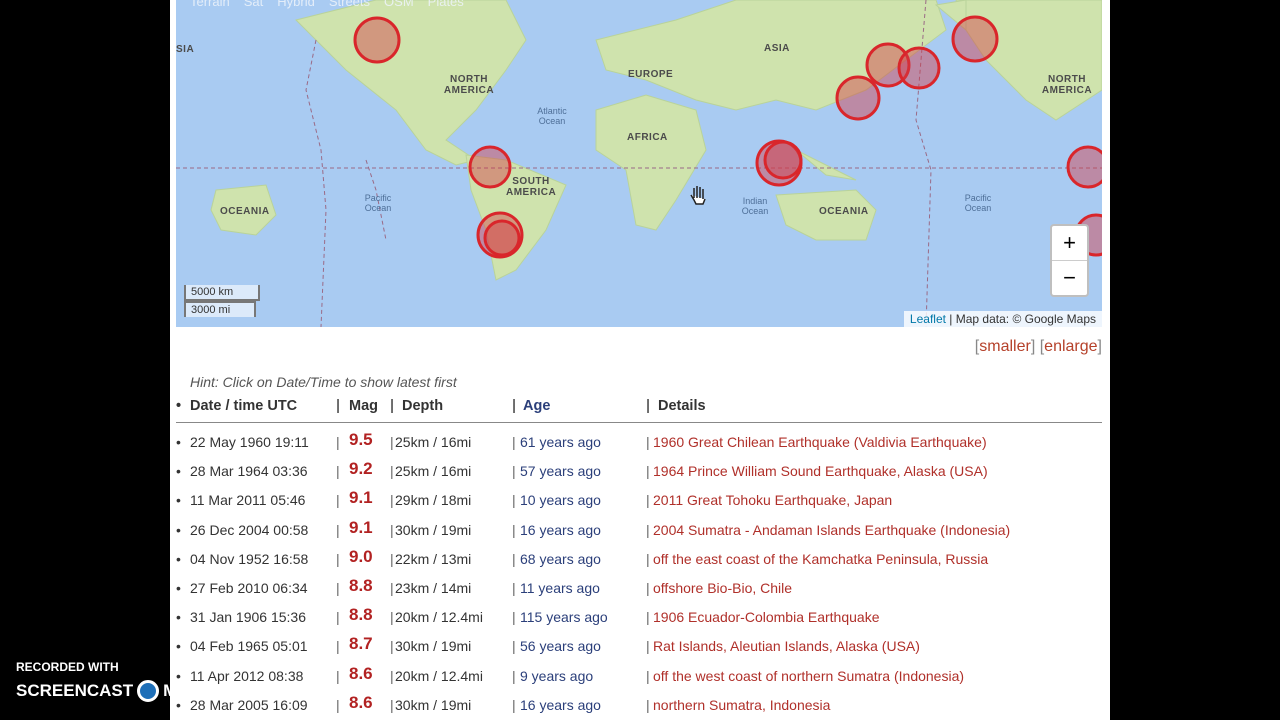 This screenshot has width=1280, height=720. I want to click on row-depth: 29km / 18mi, so click(433, 500).